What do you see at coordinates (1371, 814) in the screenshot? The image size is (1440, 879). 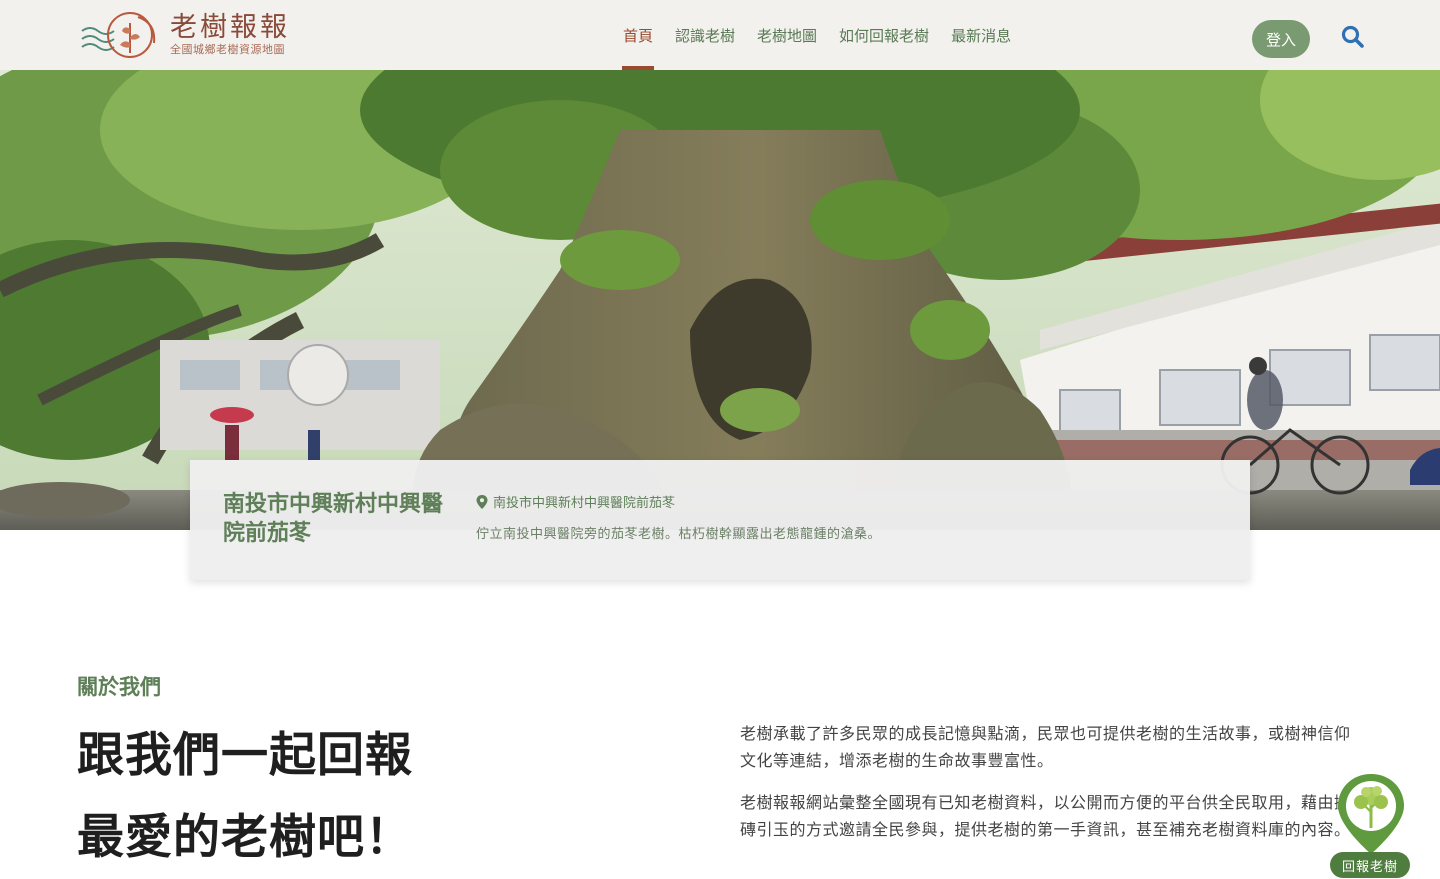 I see `tree-pin-icon` at bounding box center [1371, 814].